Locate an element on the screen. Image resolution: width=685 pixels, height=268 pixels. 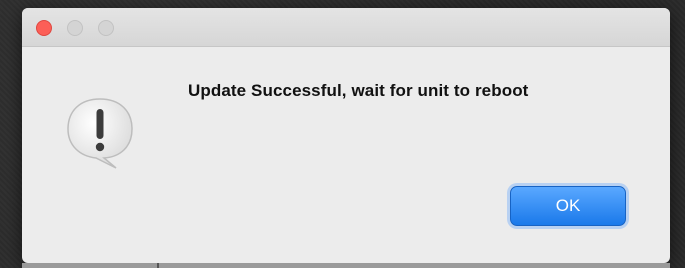
close-window-button is located at coordinates (44, 28).